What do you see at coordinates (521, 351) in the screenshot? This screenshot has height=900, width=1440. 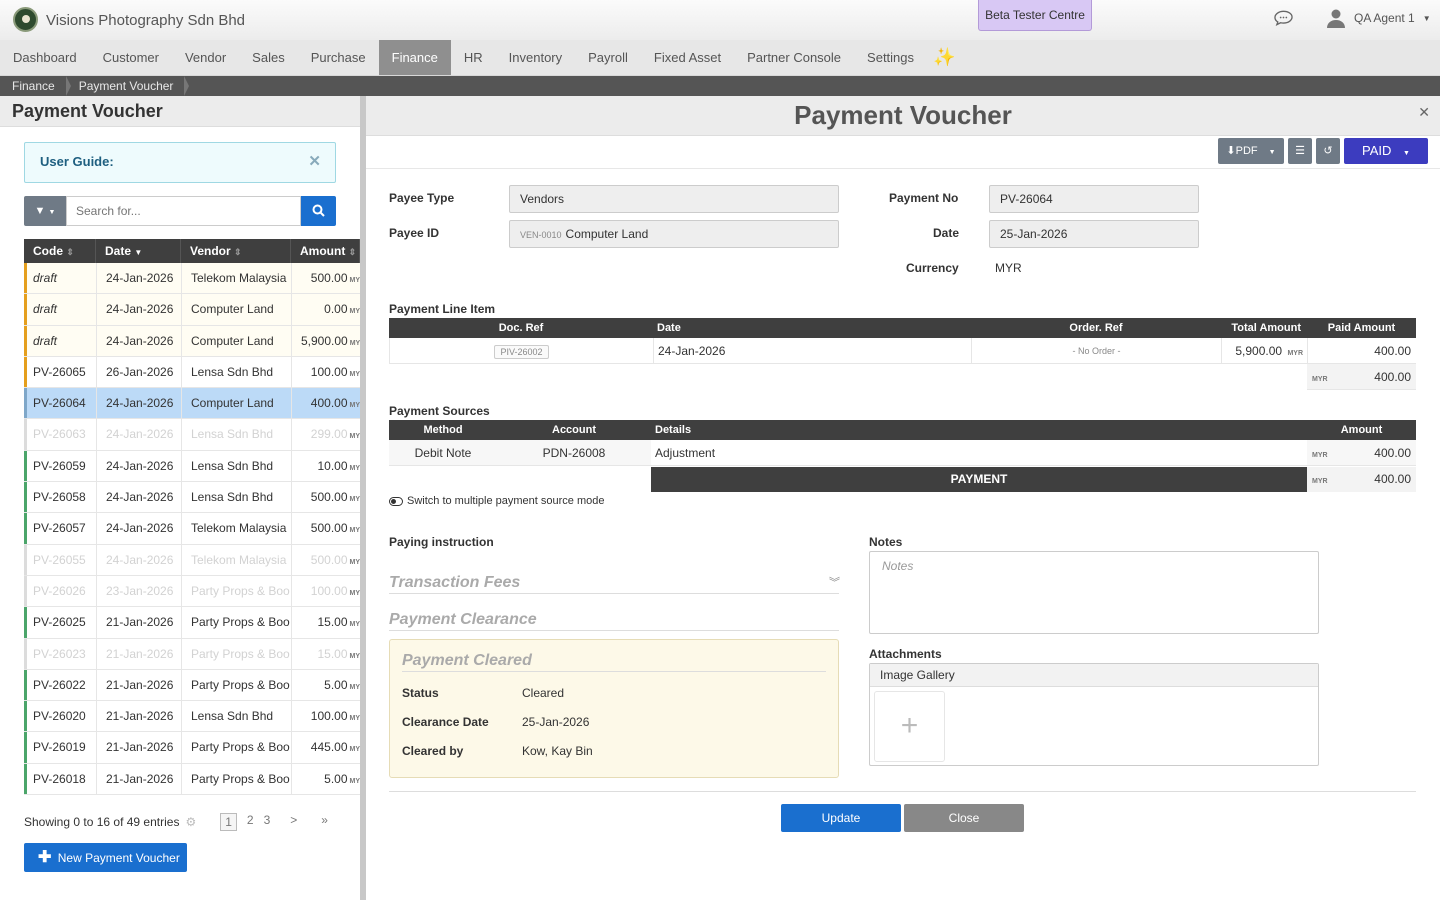 I see `doc-ref-tag: PIV-26002` at bounding box center [521, 351].